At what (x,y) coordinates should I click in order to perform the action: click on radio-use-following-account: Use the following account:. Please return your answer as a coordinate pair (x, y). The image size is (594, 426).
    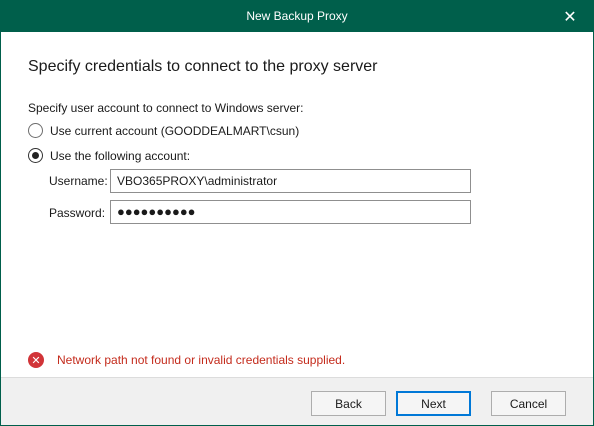
    Looking at the image, I should click on (109, 155).